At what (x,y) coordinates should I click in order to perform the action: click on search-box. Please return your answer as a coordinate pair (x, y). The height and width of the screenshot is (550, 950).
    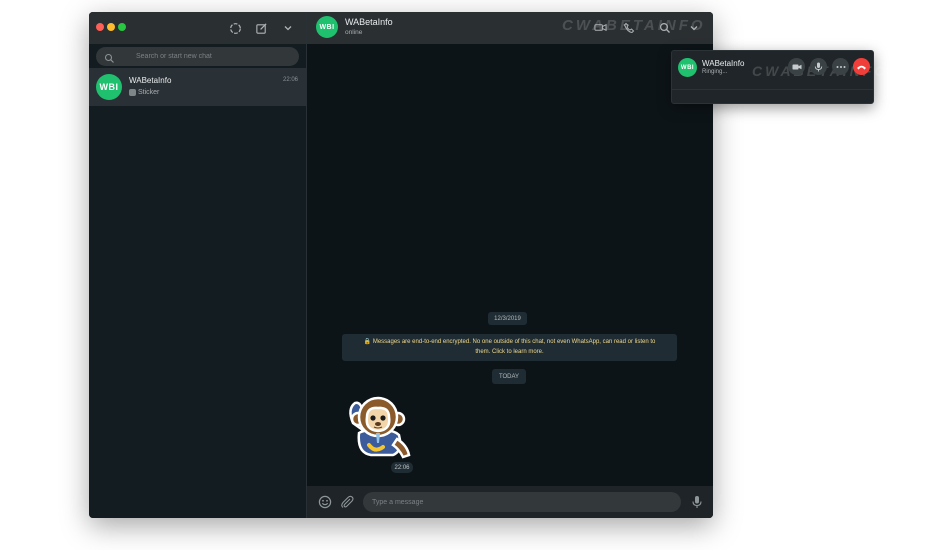
    Looking at the image, I should click on (197, 56).